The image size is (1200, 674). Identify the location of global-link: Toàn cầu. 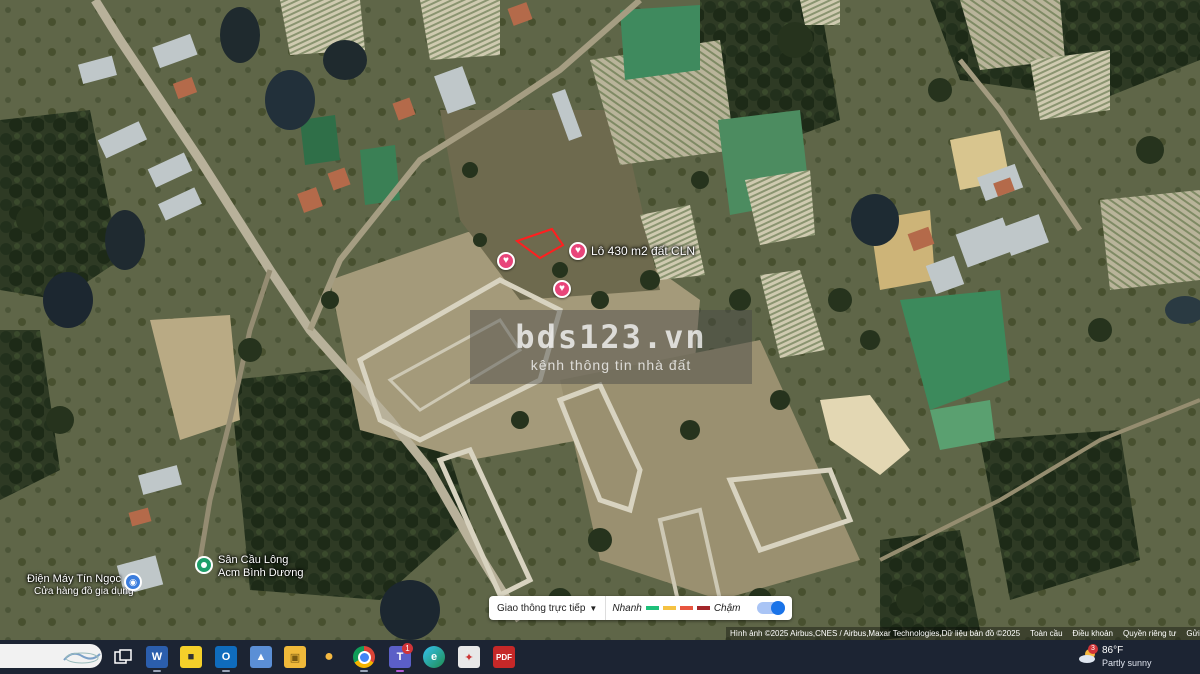
(1046, 633).